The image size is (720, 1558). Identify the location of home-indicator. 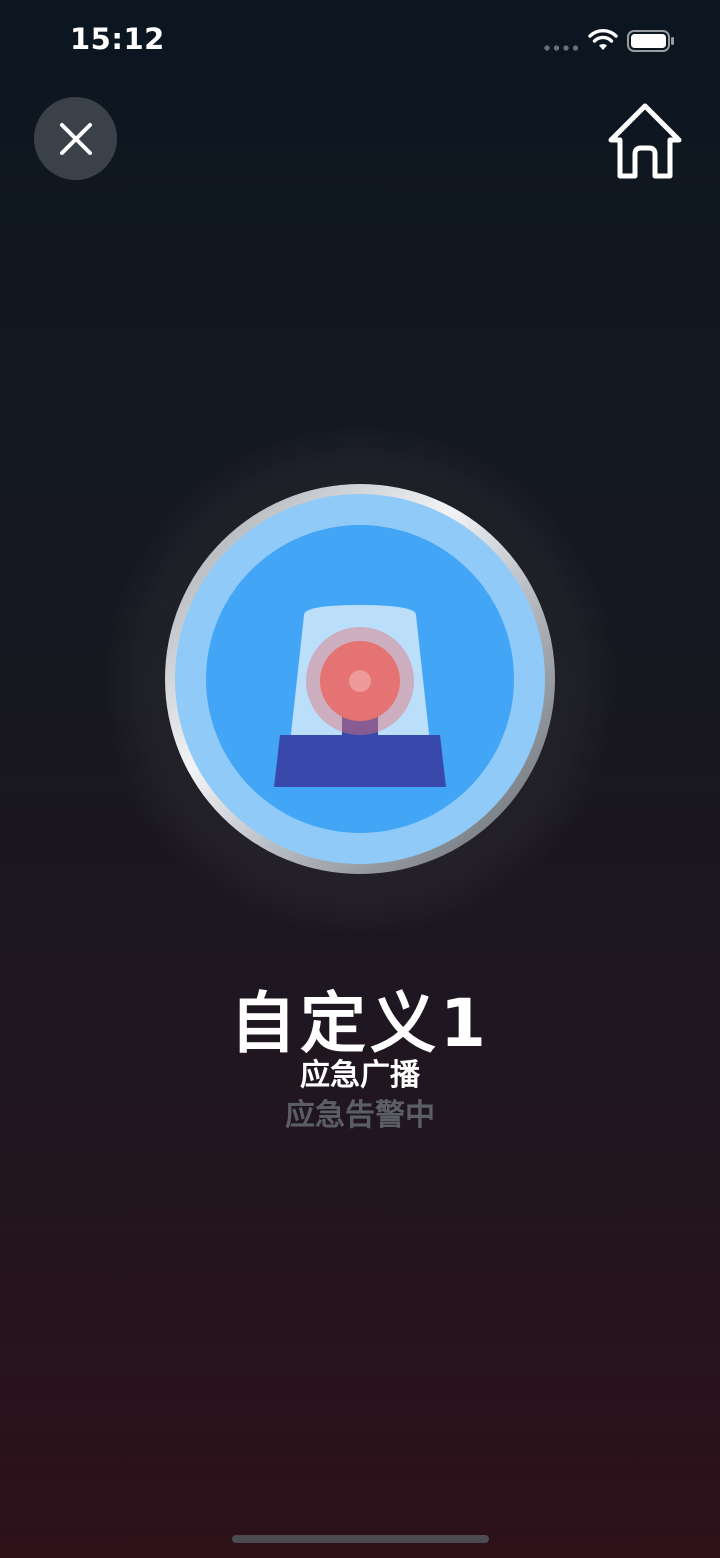
(360, 1539).